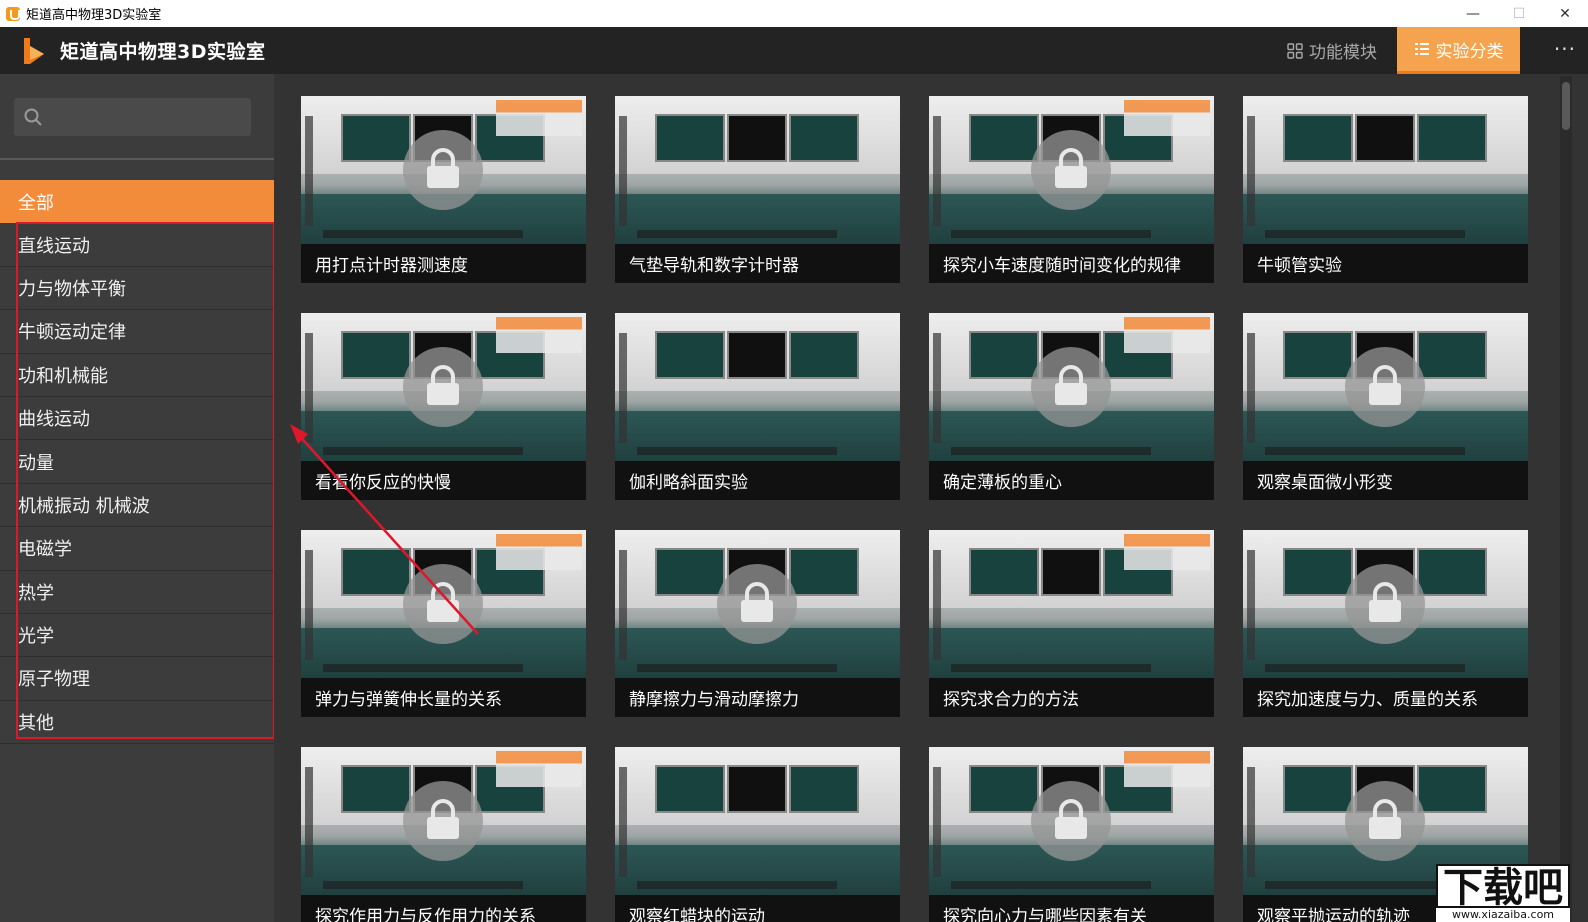  Describe the element at coordinates (1071, 697) in the screenshot. I see `experiment-title: 探究求合力的方法` at that location.